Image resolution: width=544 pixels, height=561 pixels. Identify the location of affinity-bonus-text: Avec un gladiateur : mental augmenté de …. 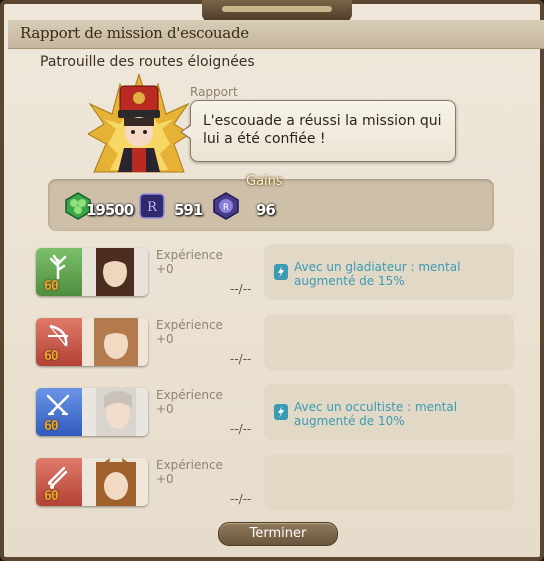
(377, 274).